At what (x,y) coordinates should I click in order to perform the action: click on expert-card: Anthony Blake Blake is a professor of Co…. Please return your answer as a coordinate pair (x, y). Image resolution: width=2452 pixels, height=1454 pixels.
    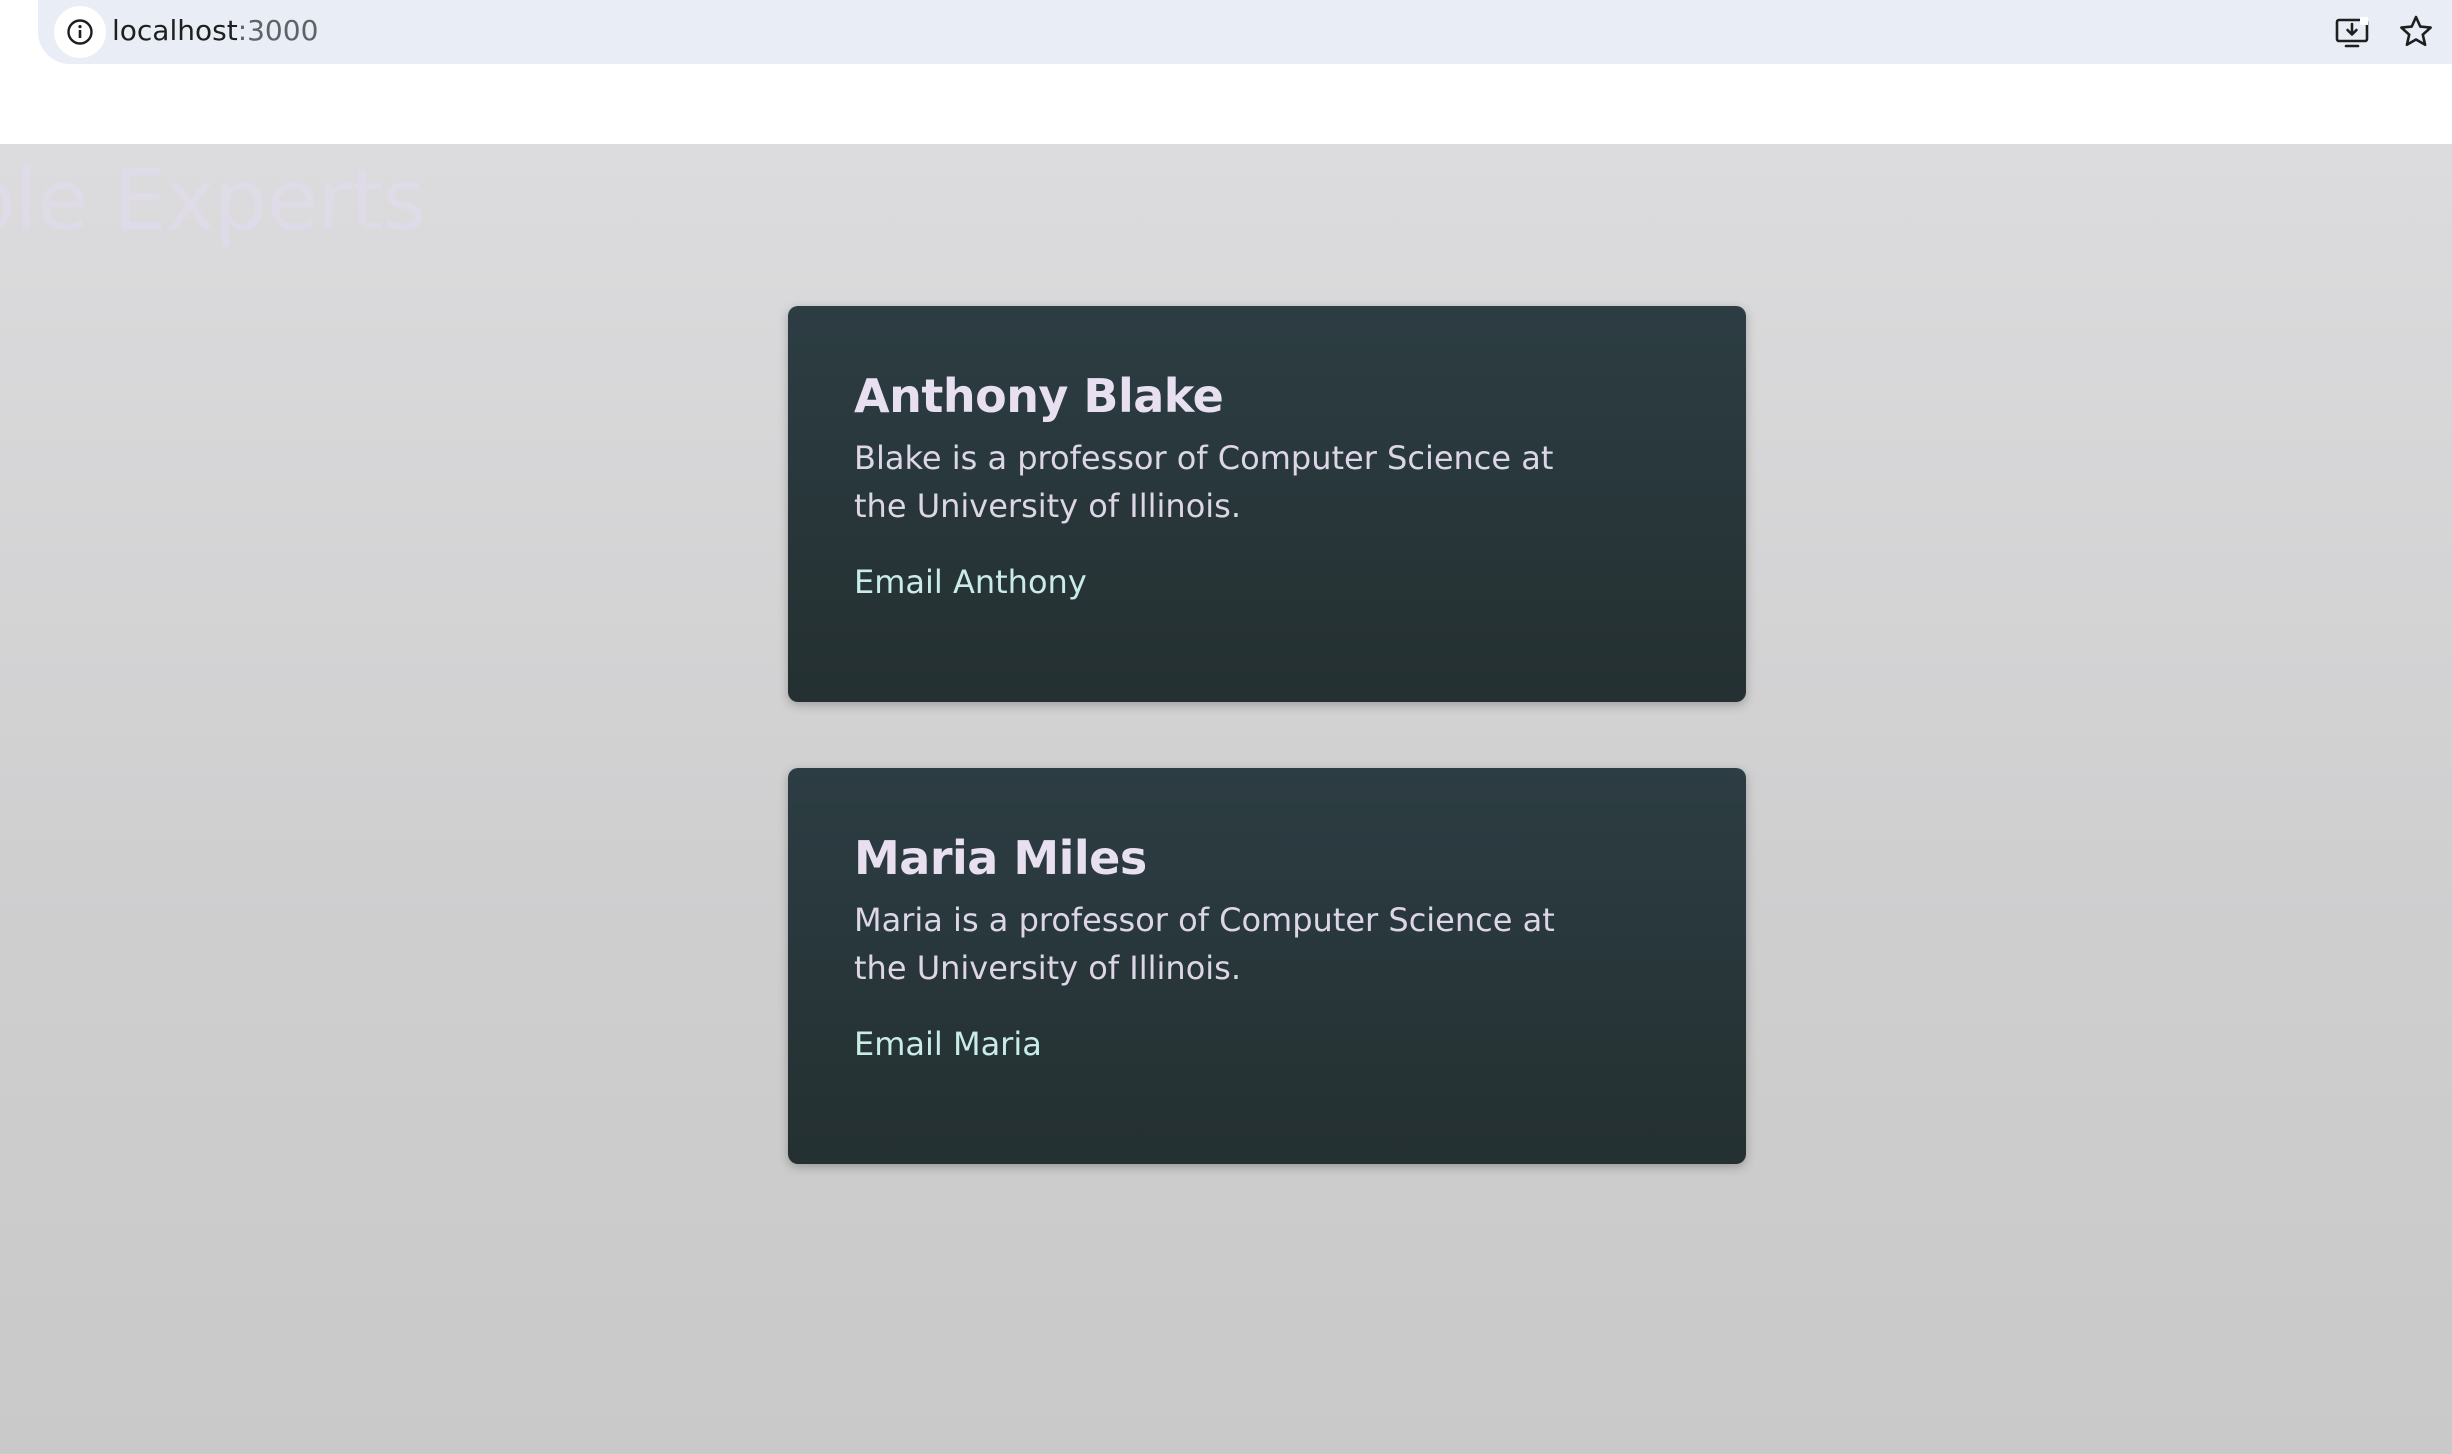
    Looking at the image, I should click on (1267, 504).